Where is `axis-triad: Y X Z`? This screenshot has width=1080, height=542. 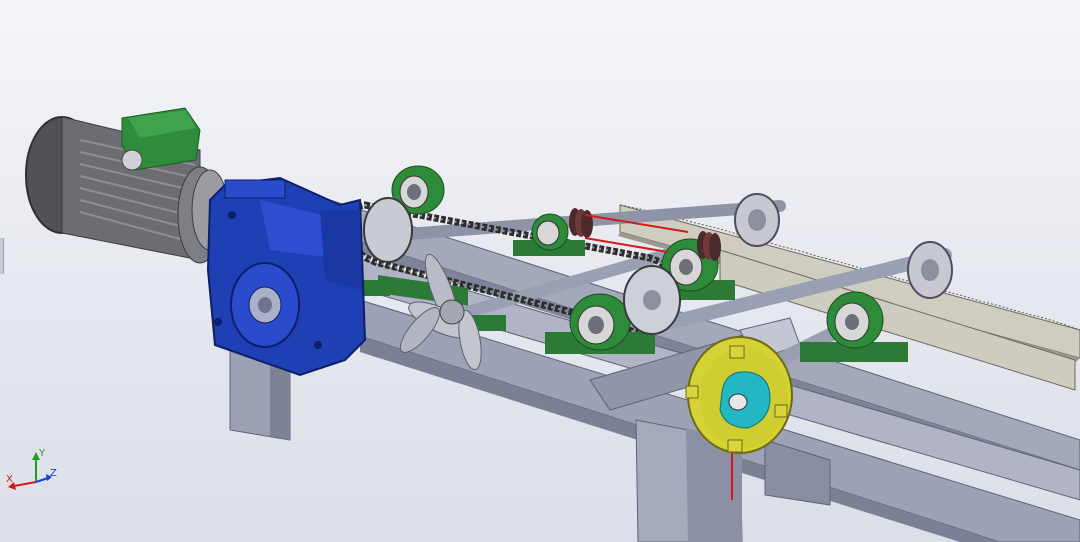
axis-triad: Y X Z is located at coordinates (34, 471).